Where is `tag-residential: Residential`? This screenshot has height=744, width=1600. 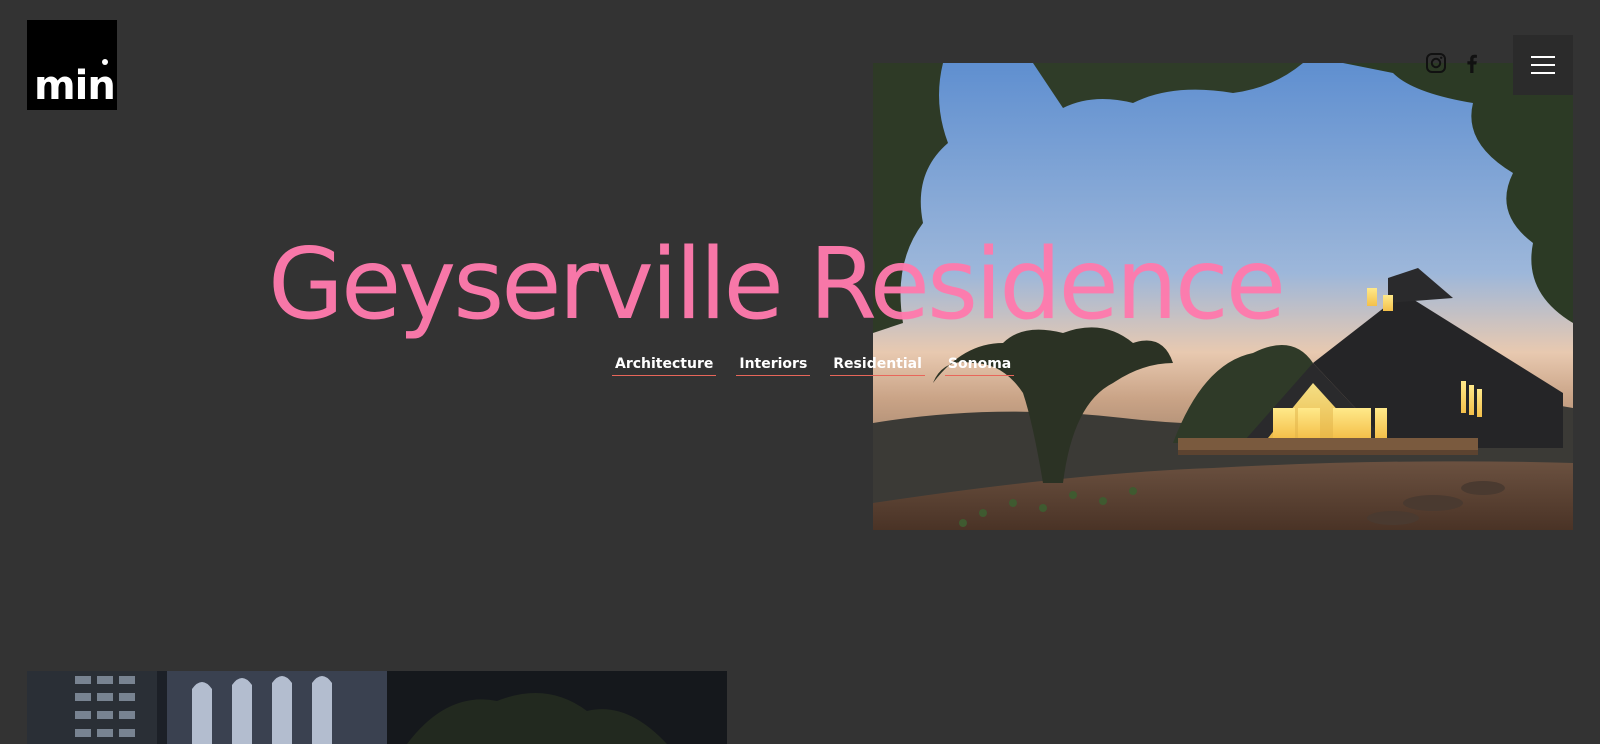 tag-residential: Residential is located at coordinates (877, 366).